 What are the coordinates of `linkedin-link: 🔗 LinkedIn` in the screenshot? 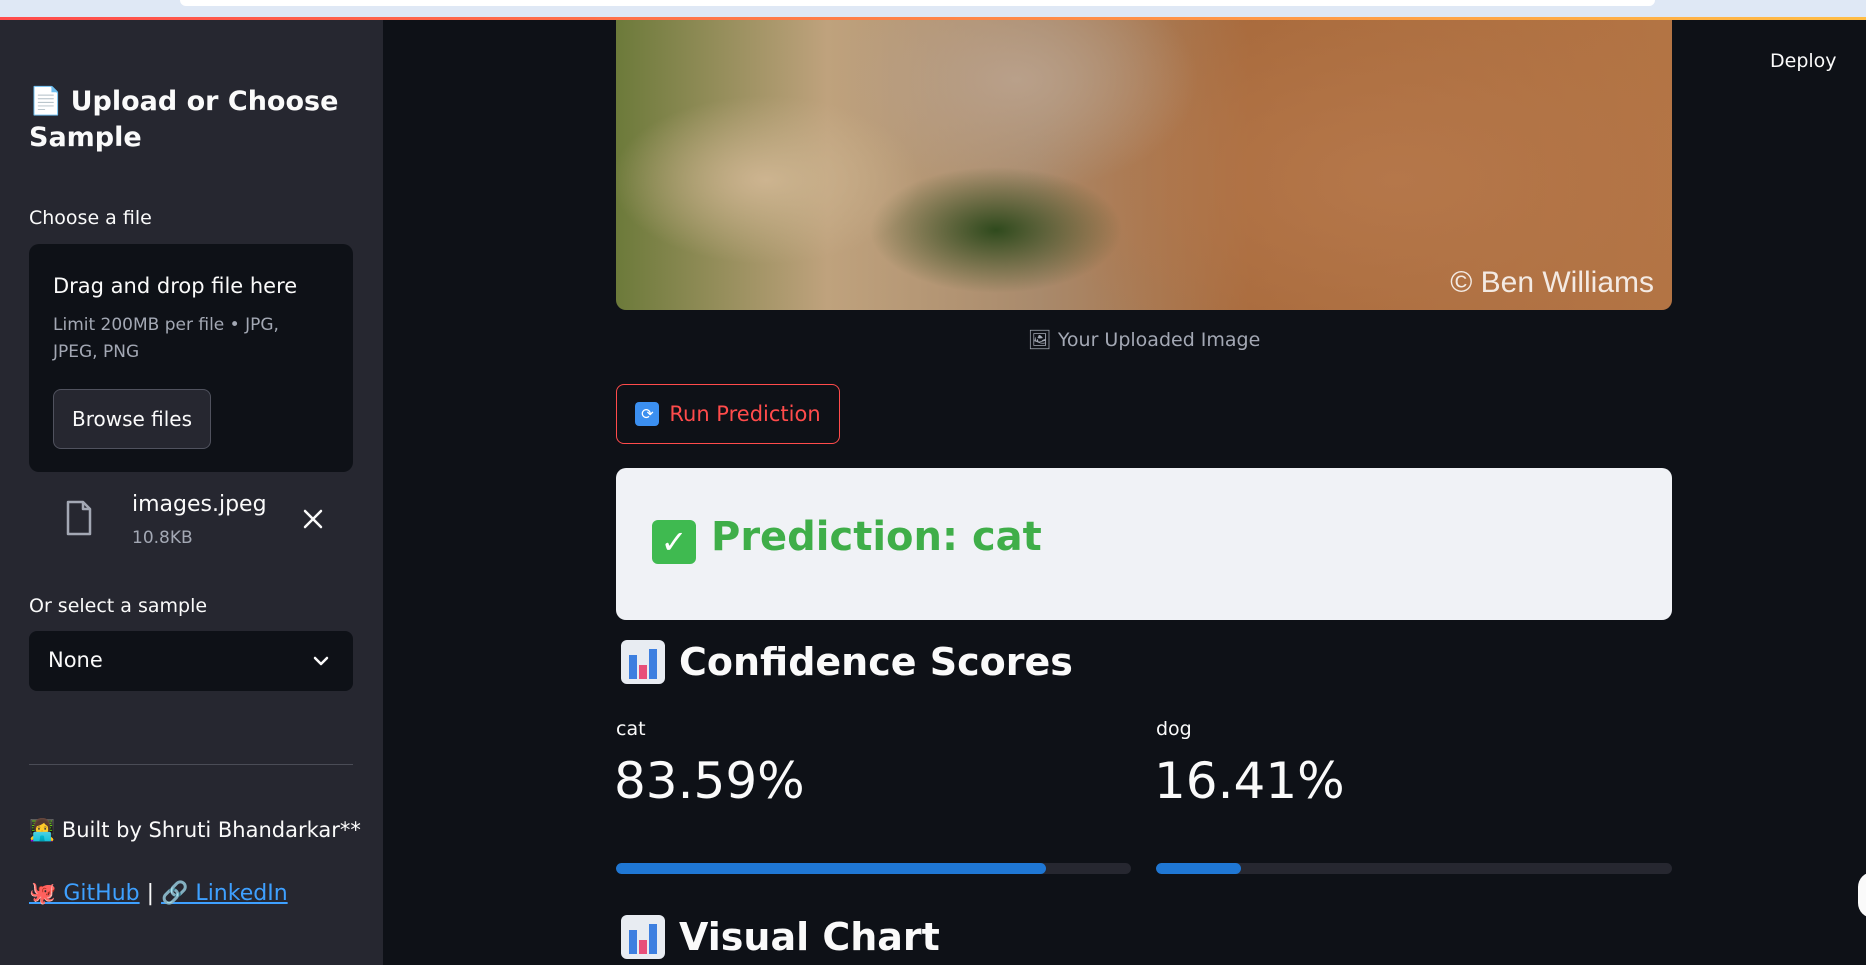 It's located at (224, 893).